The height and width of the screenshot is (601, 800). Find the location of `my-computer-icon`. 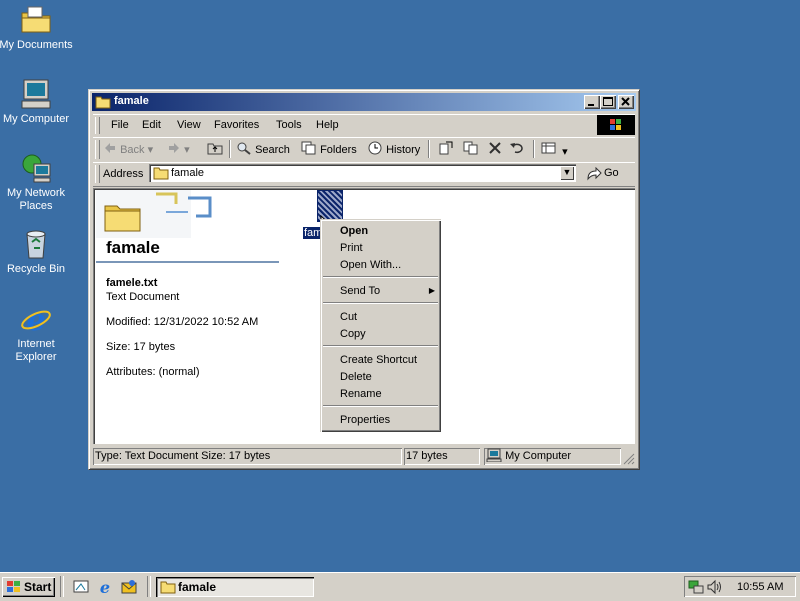

my-computer-icon is located at coordinates (36, 94).